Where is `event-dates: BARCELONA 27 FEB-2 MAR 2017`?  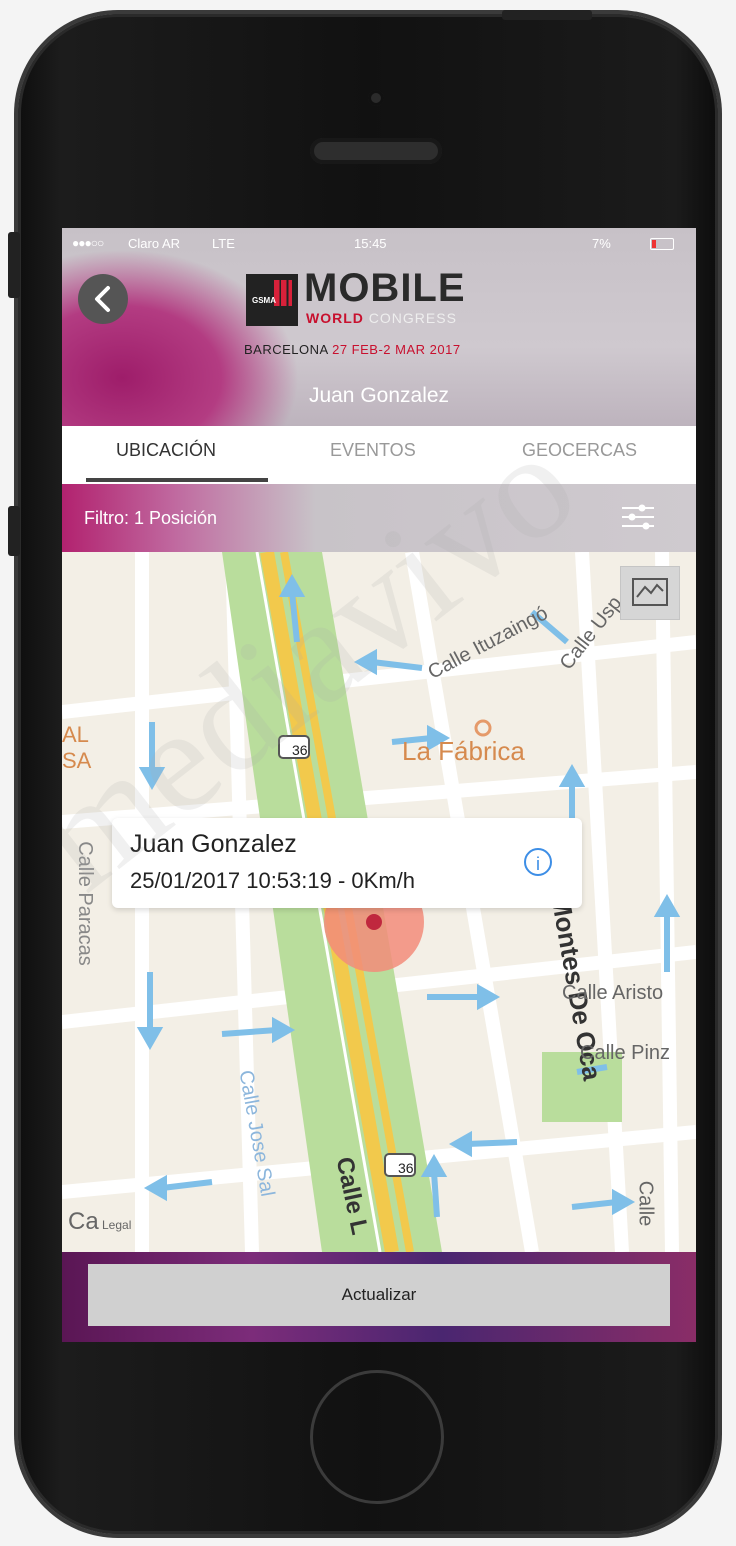
event-dates: BARCELONA 27 FEB-2 MAR 2017 is located at coordinates (352, 349).